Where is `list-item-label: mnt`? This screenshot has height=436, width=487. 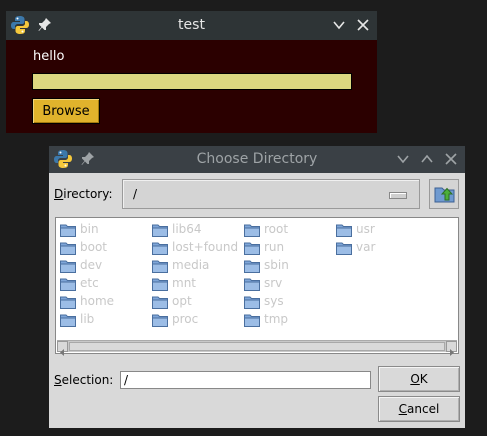
list-item-label: mnt is located at coordinates (184, 283).